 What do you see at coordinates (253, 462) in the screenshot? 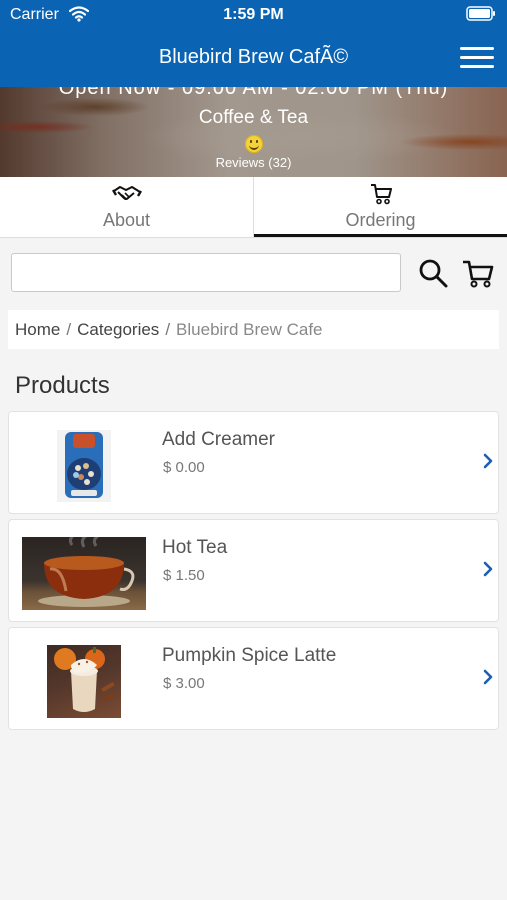
I see `product-card-add-creamer: Add Creamer $ 0.00` at bounding box center [253, 462].